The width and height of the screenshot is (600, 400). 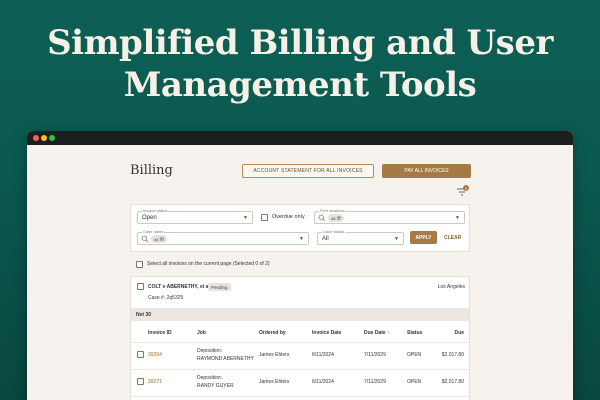 I want to click on column-header-due-date: Due Date ↑, so click(x=377, y=333).